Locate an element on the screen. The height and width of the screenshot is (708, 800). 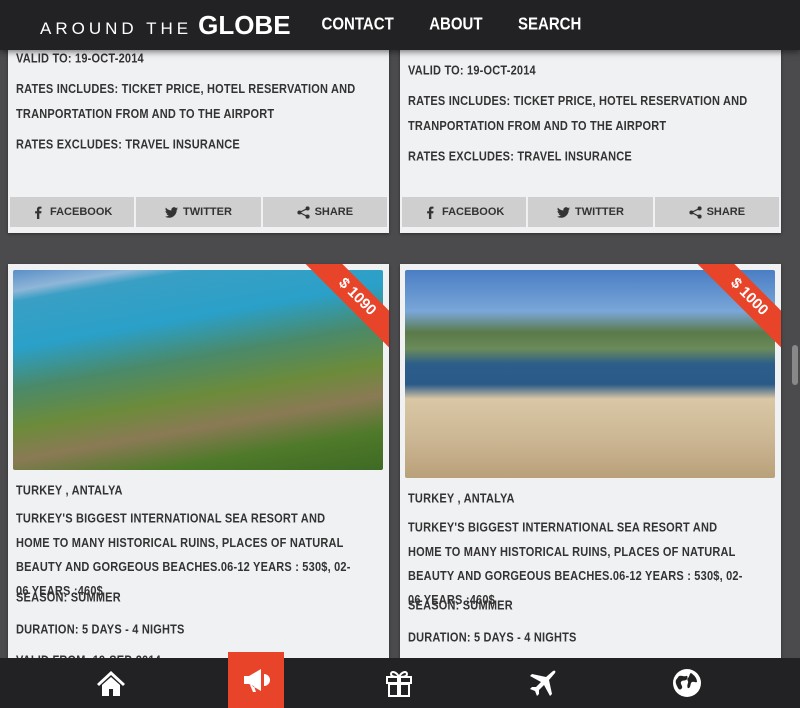
bottom-nav is located at coordinates (400, 680).